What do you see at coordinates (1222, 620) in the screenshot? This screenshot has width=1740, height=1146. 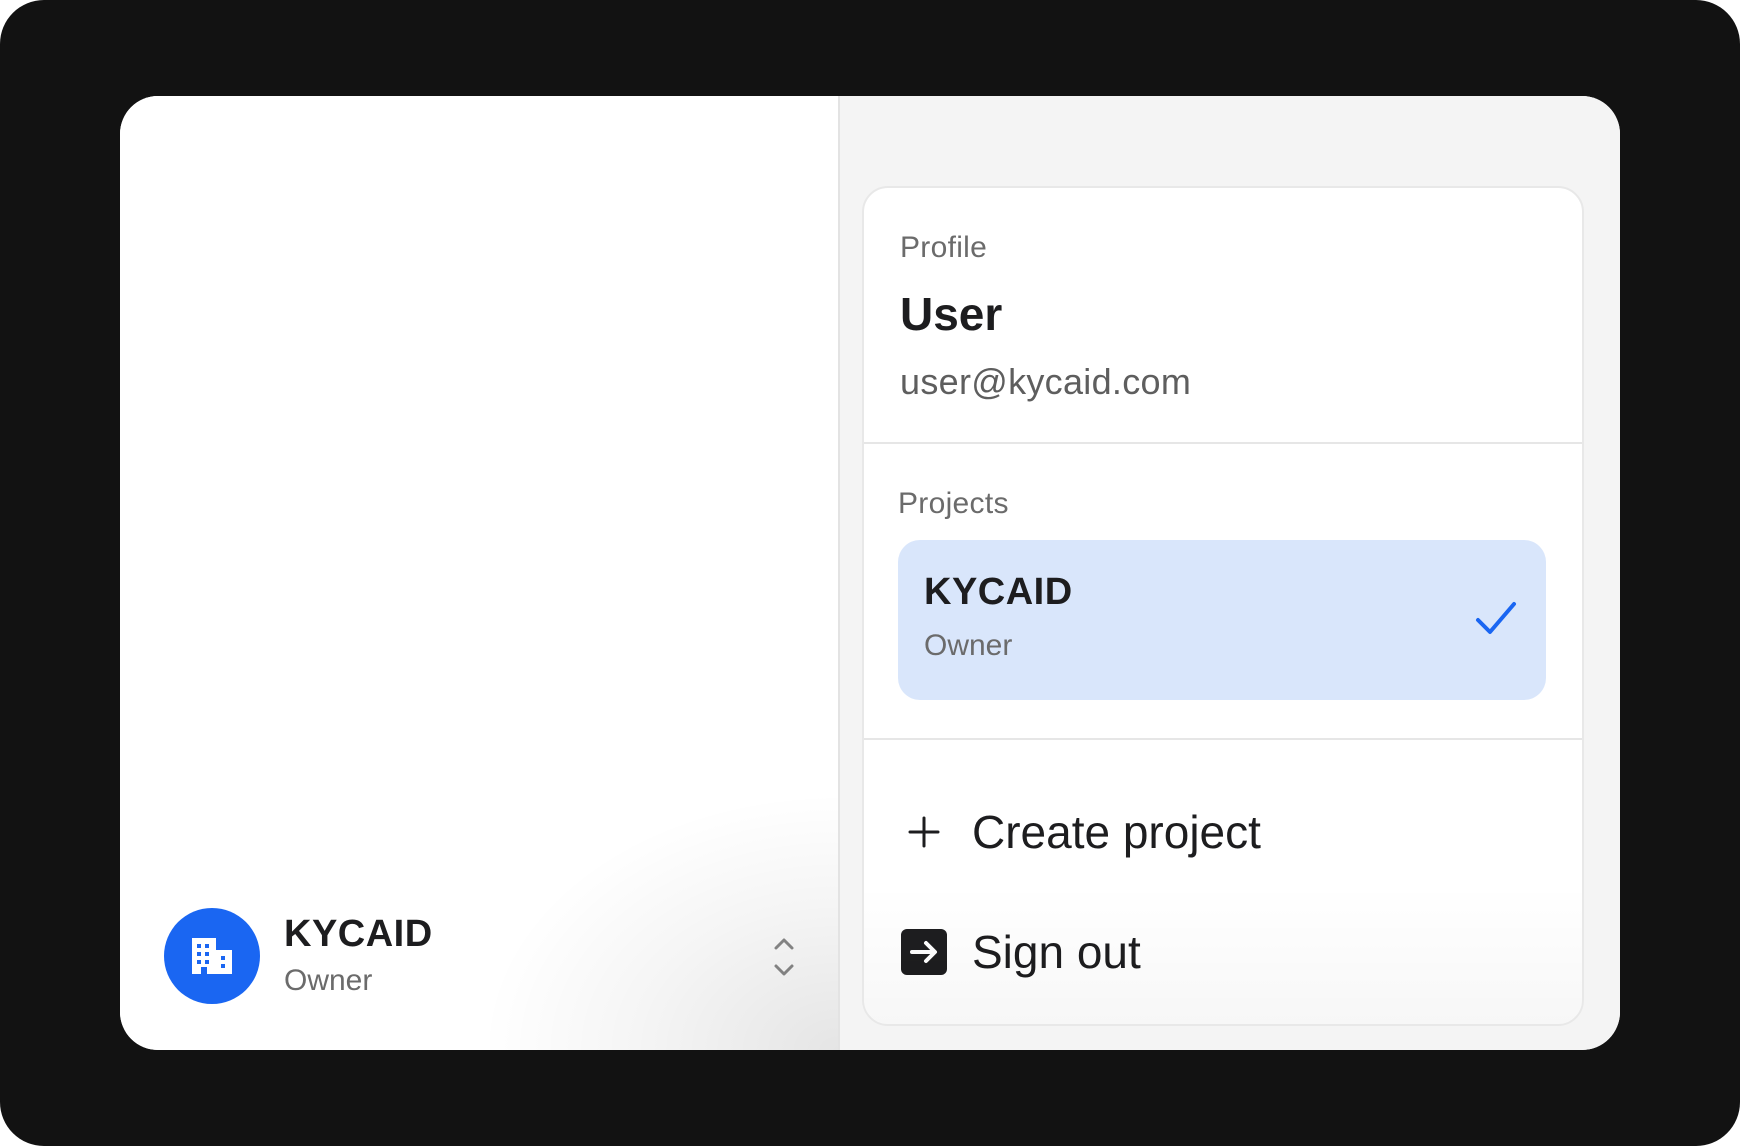 I see `project-item-kycaid: KYCAID Owner` at bounding box center [1222, 620].